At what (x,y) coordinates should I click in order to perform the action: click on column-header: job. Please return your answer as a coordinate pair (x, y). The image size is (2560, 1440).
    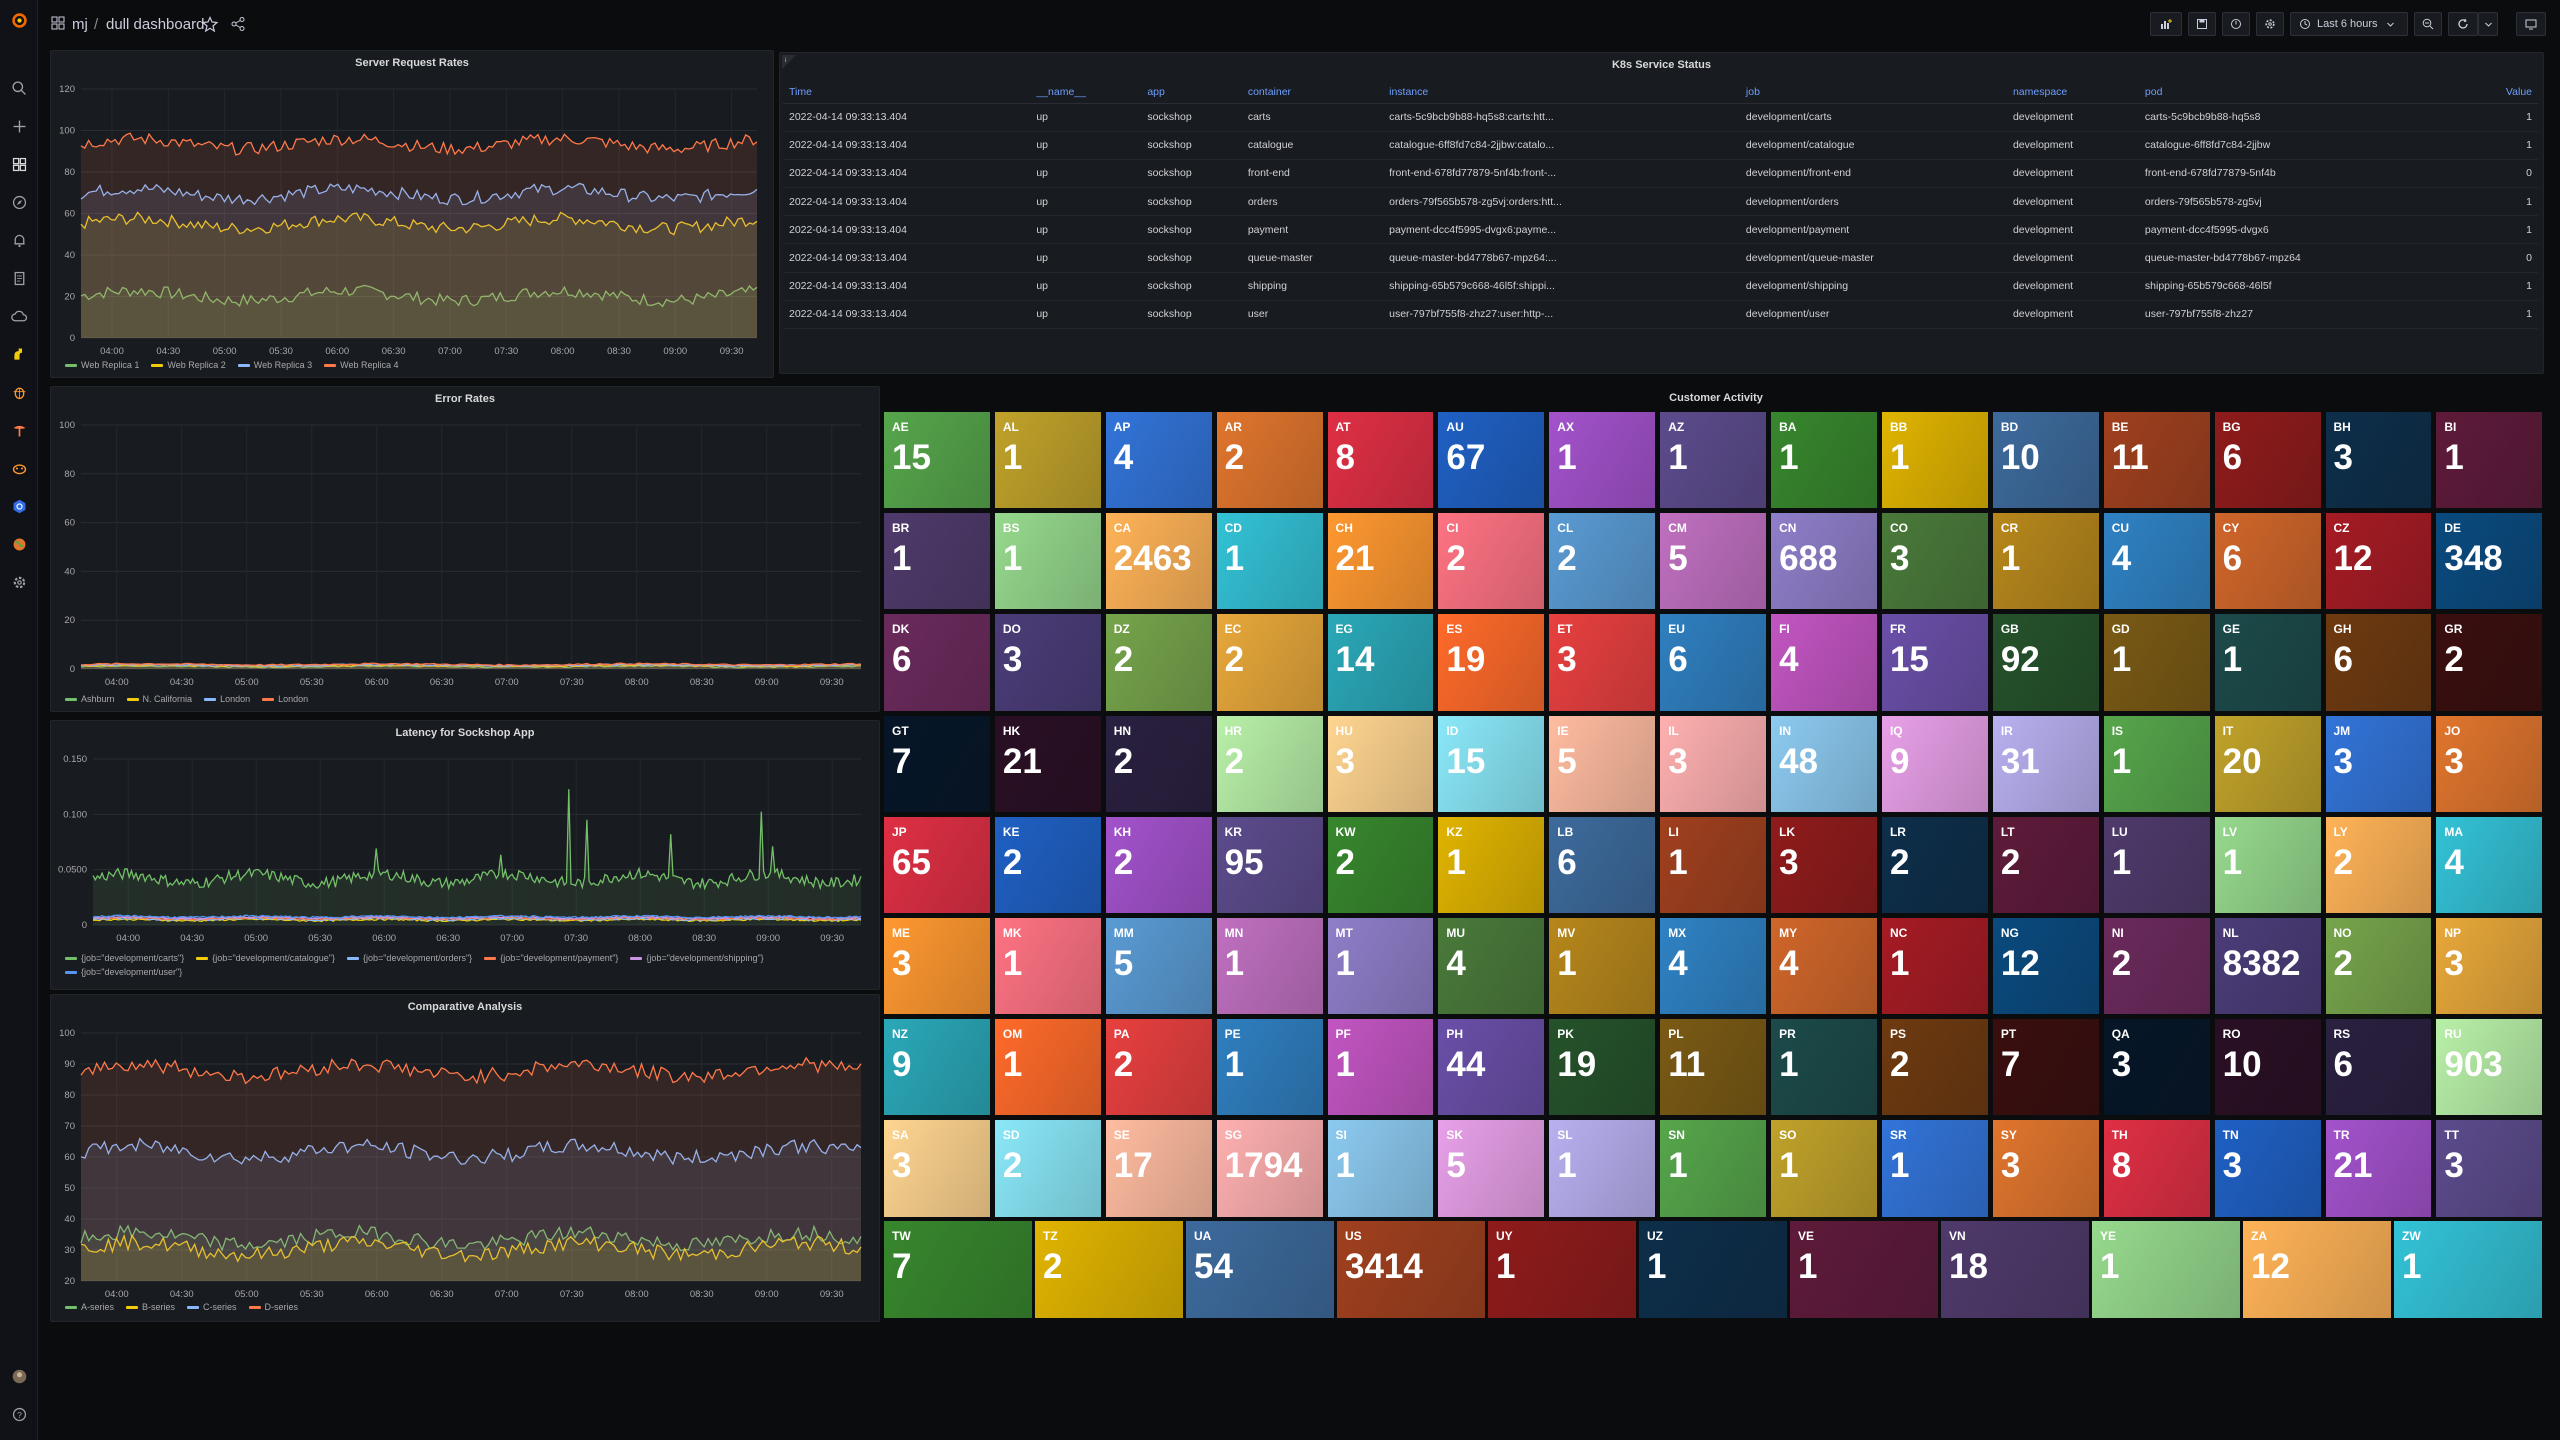
    Looking at the image, I should click on (1873, 92).